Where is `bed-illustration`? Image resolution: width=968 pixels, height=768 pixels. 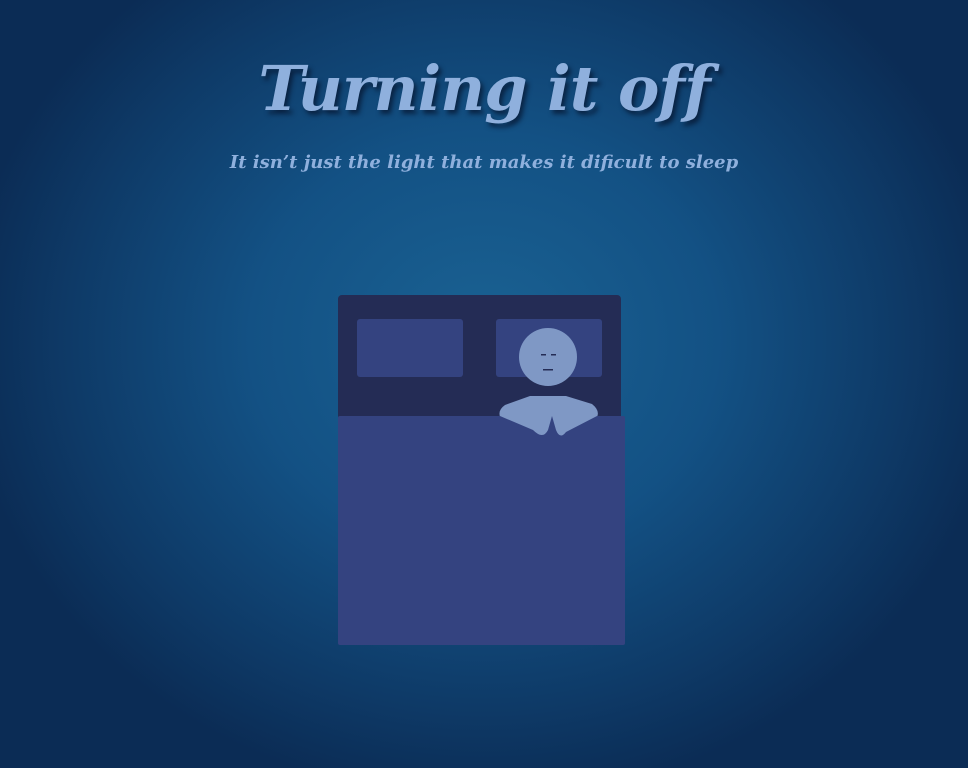
bed-illustration is located at coordinates (481, 470).